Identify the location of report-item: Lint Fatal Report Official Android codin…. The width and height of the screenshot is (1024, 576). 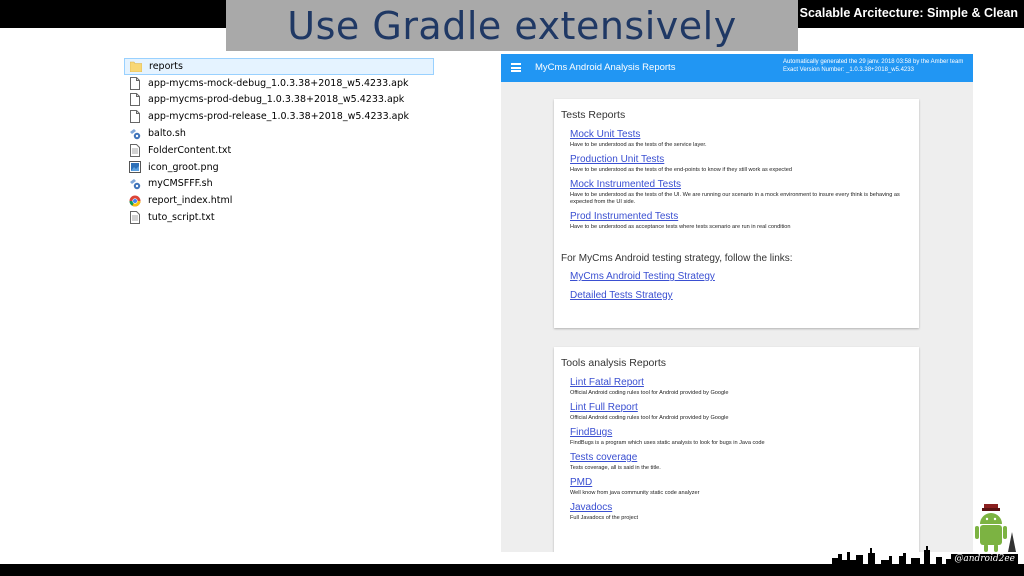
(744, 387).